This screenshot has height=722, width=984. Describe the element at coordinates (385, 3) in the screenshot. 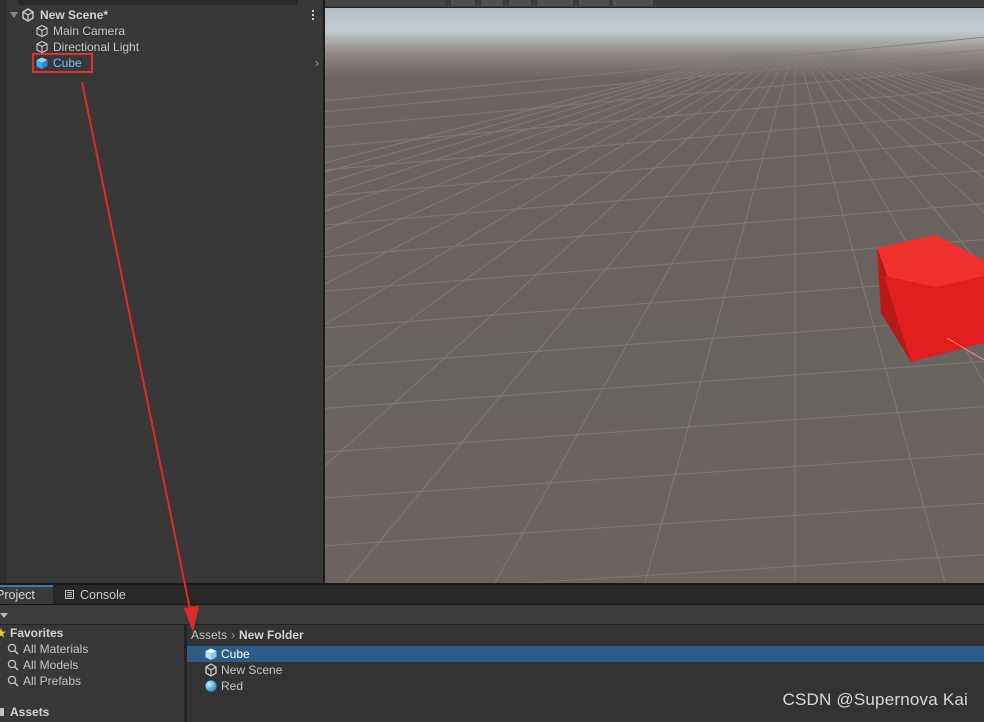

I see `shading-mode-dropdown` at that location.